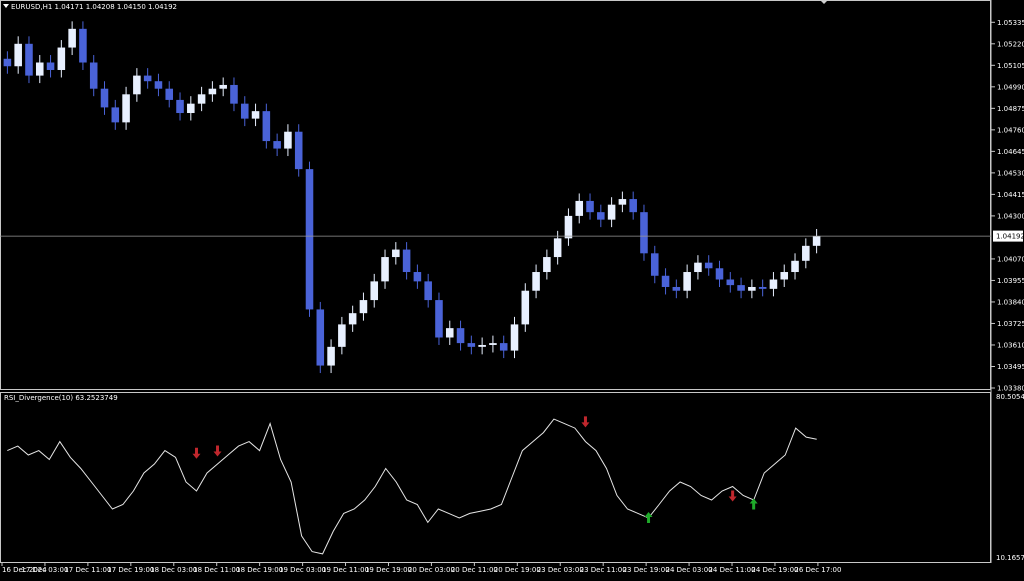 This screenshot has height=581, width=1024. I want to click on price-tick-label: 1.05105, so click(1010, 66).